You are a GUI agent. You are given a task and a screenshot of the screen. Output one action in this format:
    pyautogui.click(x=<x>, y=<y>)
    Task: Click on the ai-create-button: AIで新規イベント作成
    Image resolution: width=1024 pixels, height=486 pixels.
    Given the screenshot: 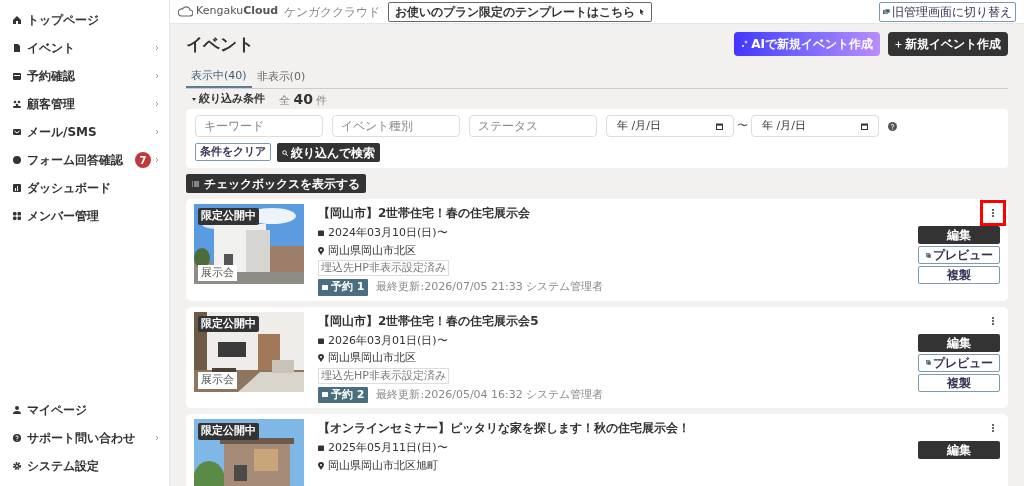 What is the action you would take?
    pyautogui.click(x=807, y=44)
    